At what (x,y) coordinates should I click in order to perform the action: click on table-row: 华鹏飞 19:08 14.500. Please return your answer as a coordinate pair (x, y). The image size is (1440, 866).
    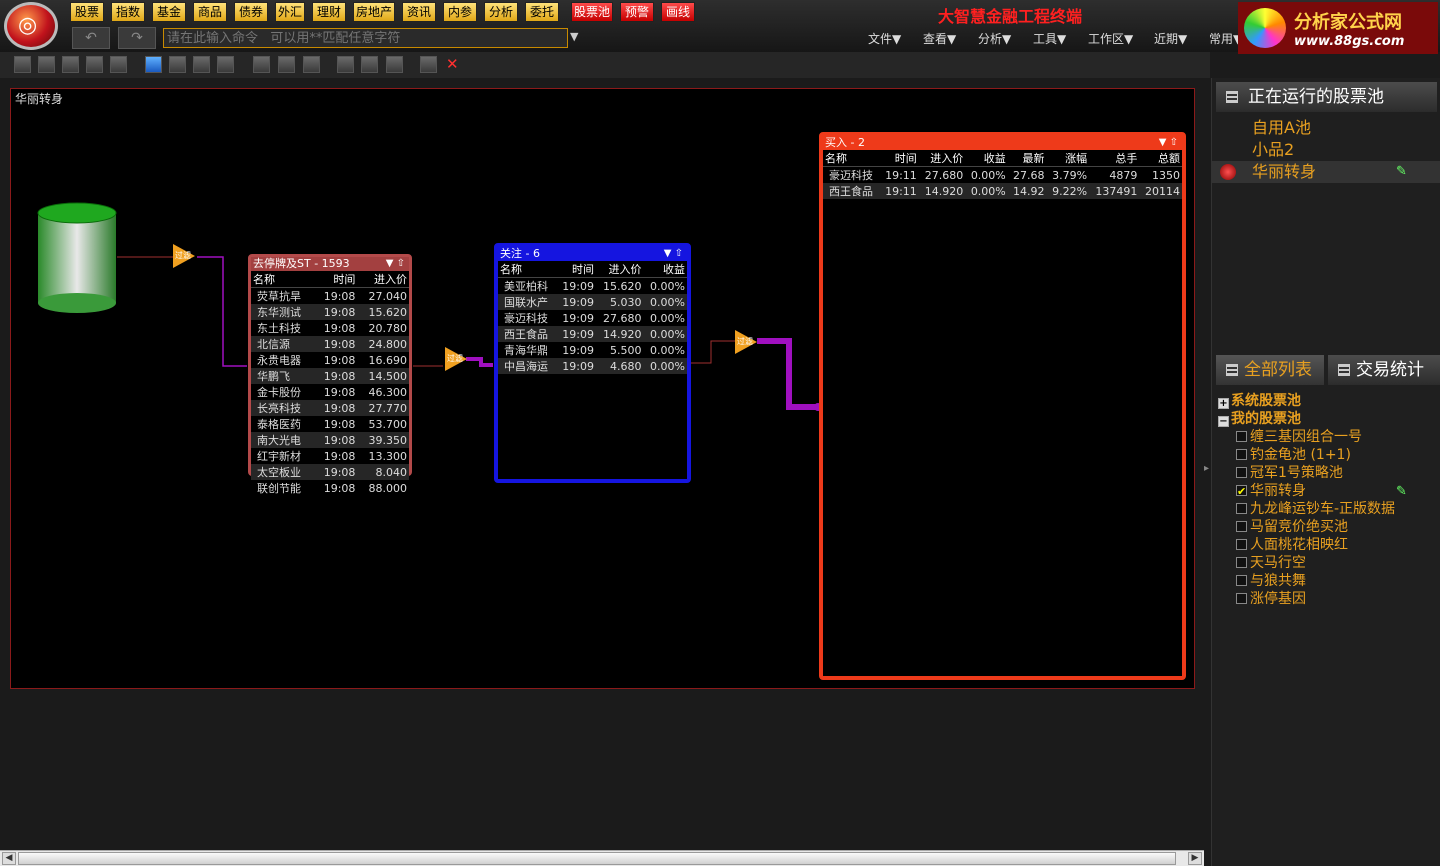
    Looking at the image, I should click on (330, 376).